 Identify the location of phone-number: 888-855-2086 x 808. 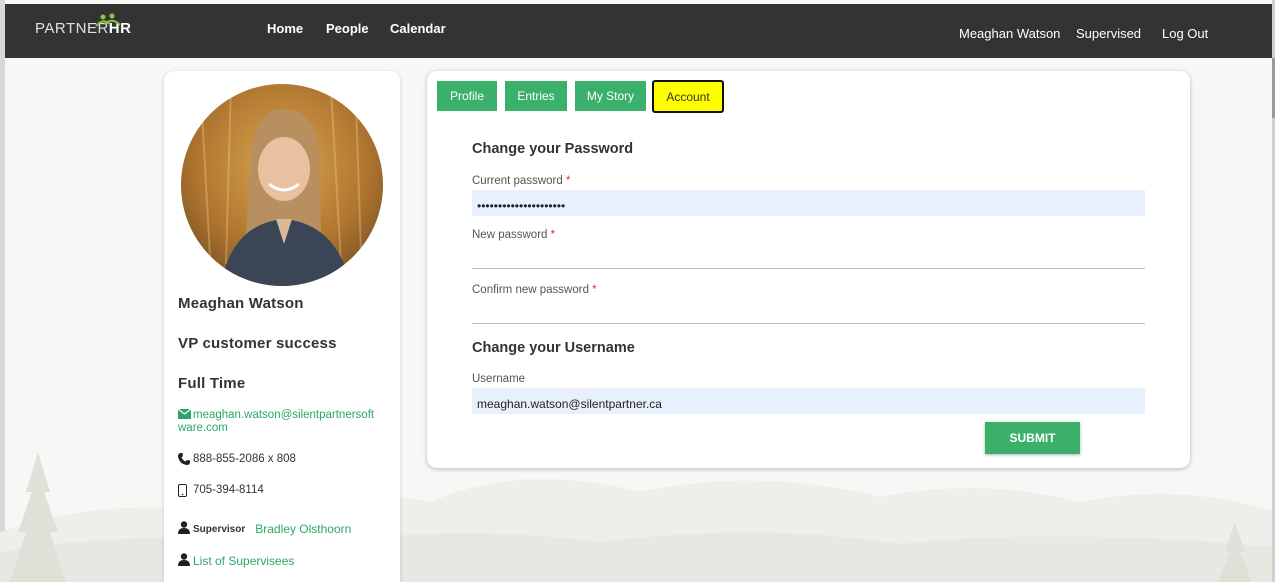
(244, 459).